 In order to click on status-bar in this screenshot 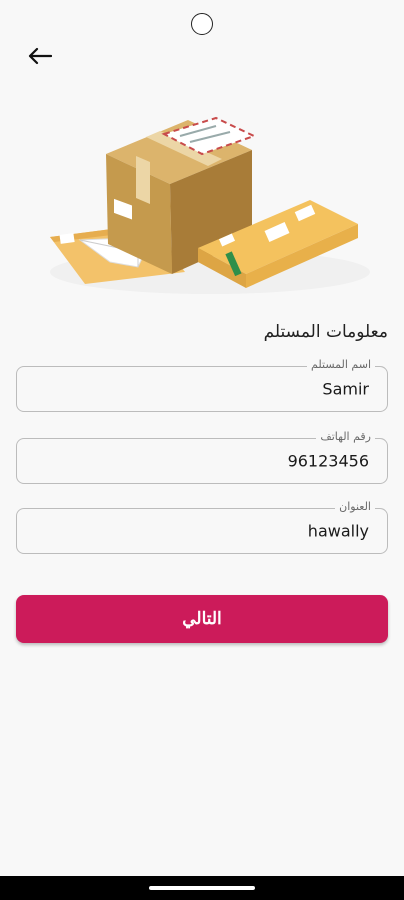, I will do `click(202, 23)`.